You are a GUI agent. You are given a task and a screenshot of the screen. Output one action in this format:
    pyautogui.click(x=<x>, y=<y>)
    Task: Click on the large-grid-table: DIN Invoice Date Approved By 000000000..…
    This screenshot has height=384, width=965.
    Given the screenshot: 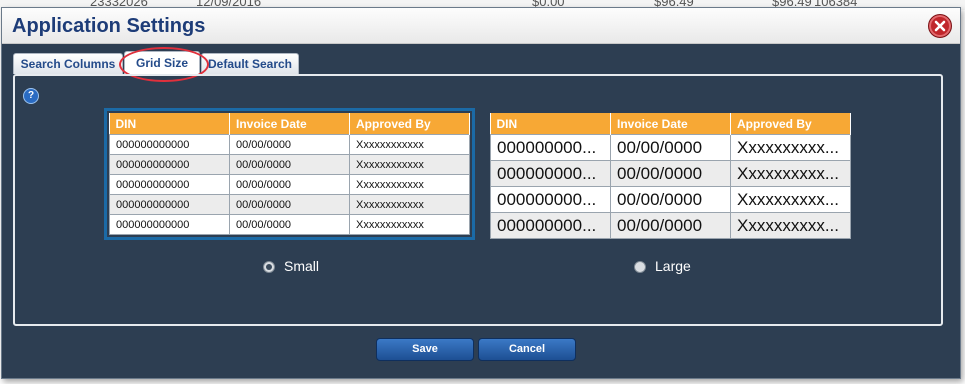 What is the action you would take?
    pyautogui.click(x=670, y=176)
    